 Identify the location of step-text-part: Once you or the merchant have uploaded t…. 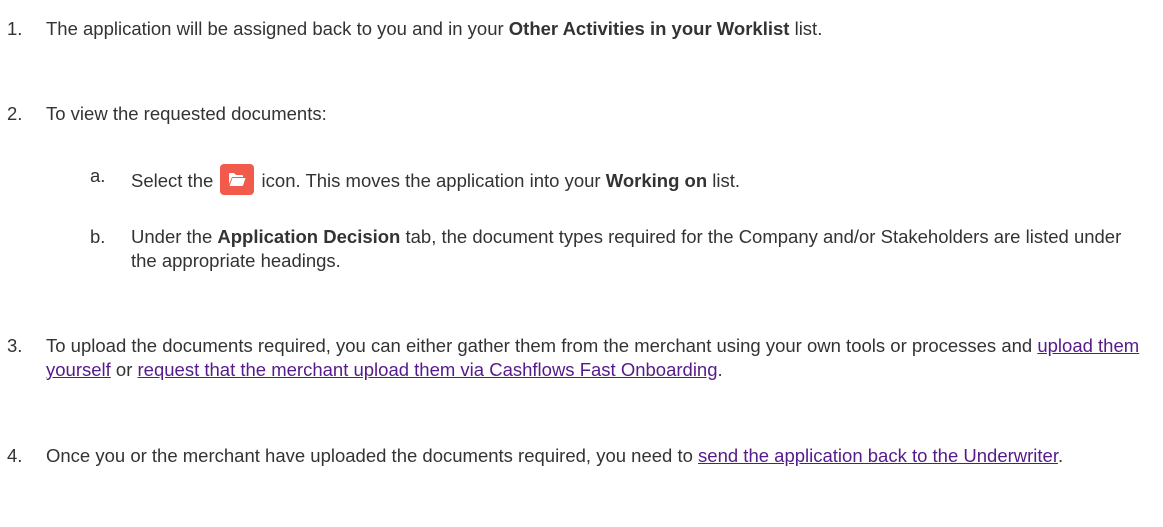
(372, 455).